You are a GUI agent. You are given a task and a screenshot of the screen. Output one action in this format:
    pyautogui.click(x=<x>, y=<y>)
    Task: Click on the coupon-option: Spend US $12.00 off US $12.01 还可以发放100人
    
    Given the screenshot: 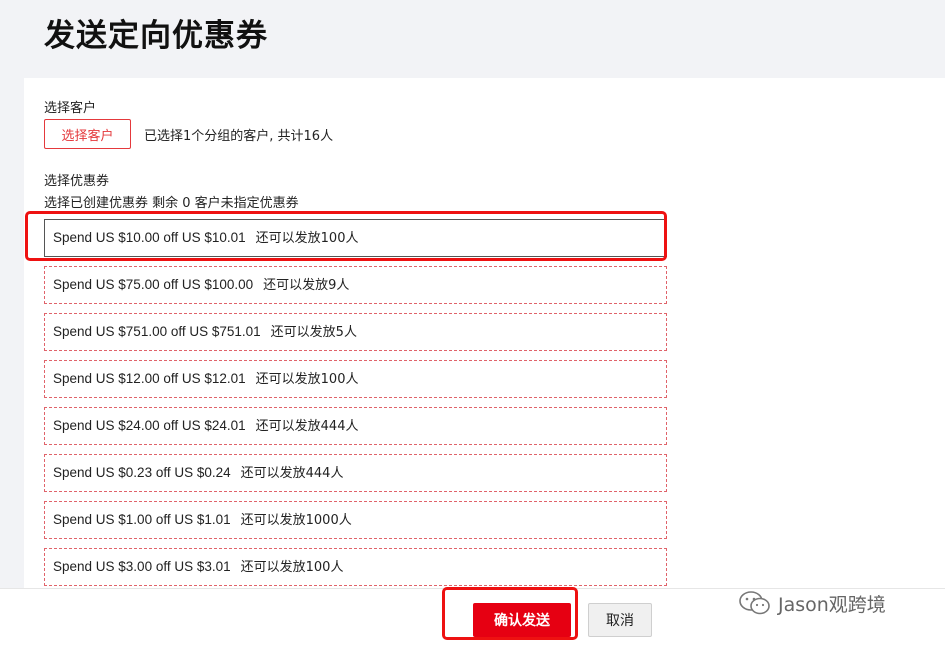 What is the action you would take?
    pyautogui.click(x=355, y=379)
    